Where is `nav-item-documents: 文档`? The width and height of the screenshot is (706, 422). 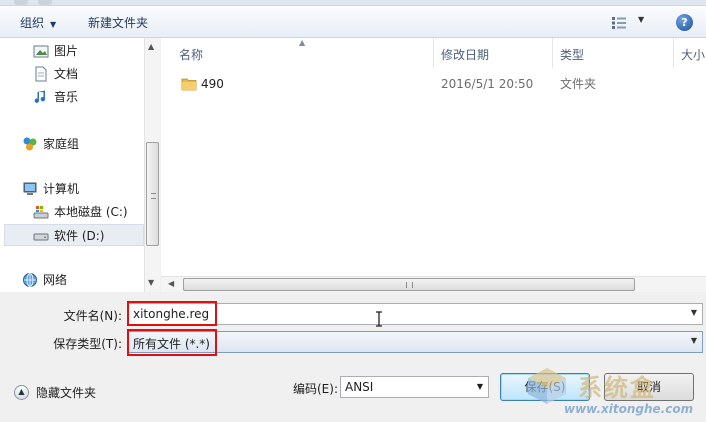
nav-item-documents: 文档 is located at coordinates (72, 74).